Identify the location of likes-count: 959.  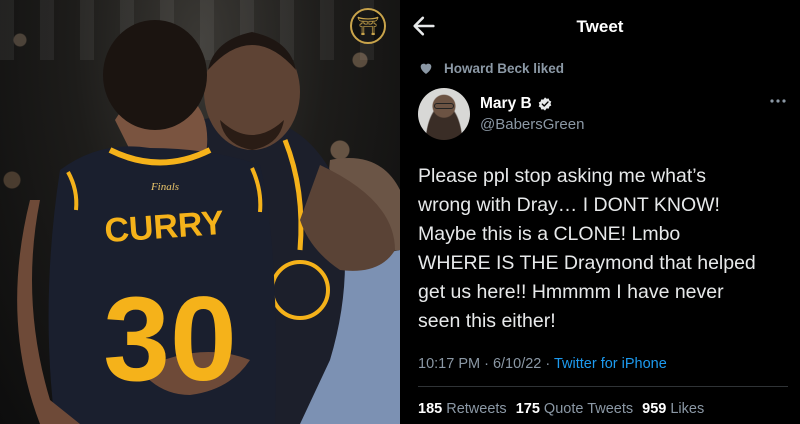
(654, 409).